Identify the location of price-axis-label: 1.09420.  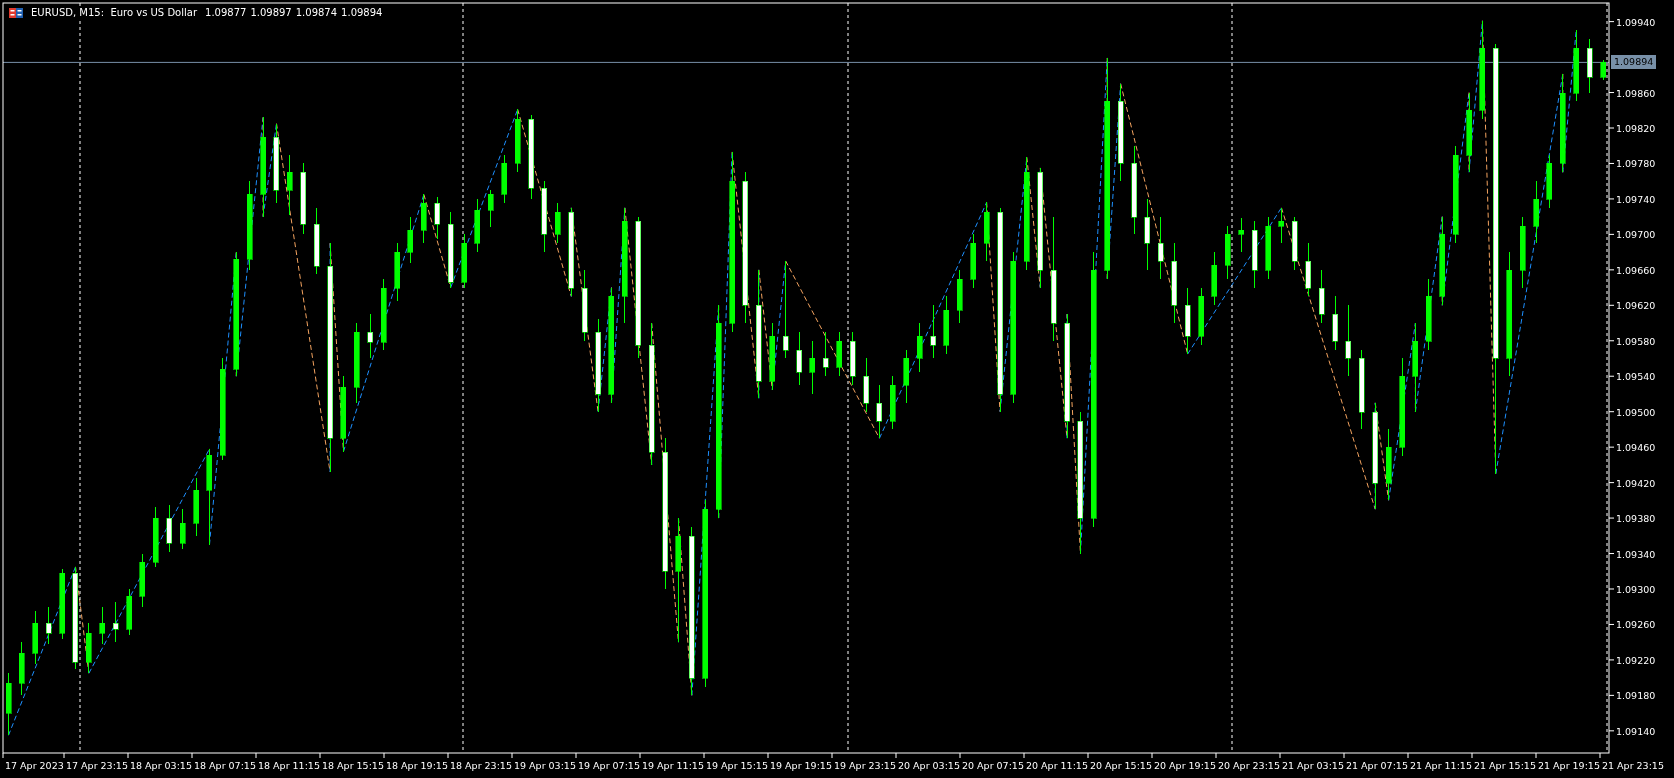
(1636, 483).